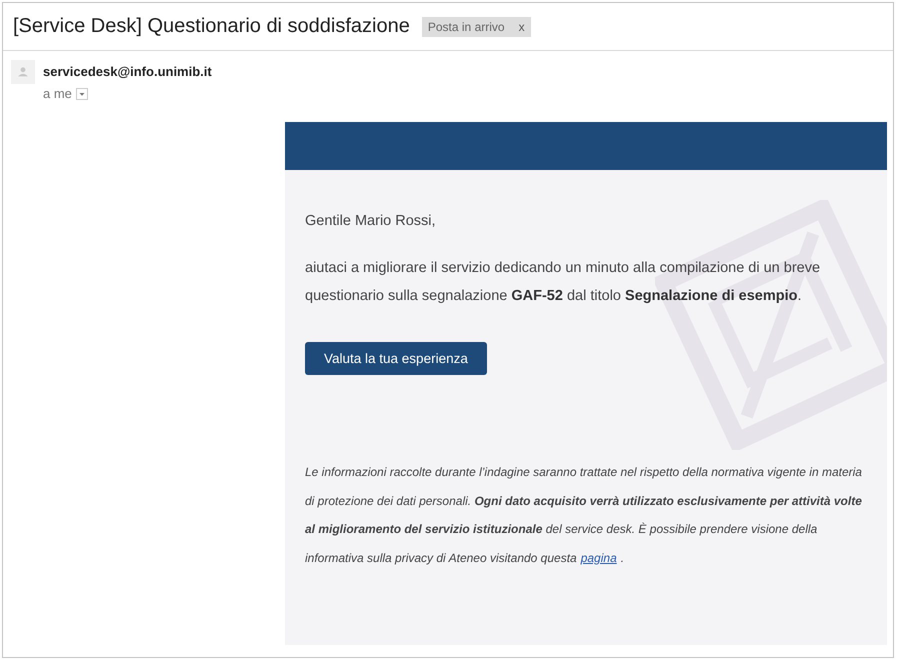 This screenshot has height=666, width=900. What do you see at coordinates (371, 221) in the screenshot?
I see `greeting-text: Gentile Mario Rossi,` at bounding box center [371, 221].